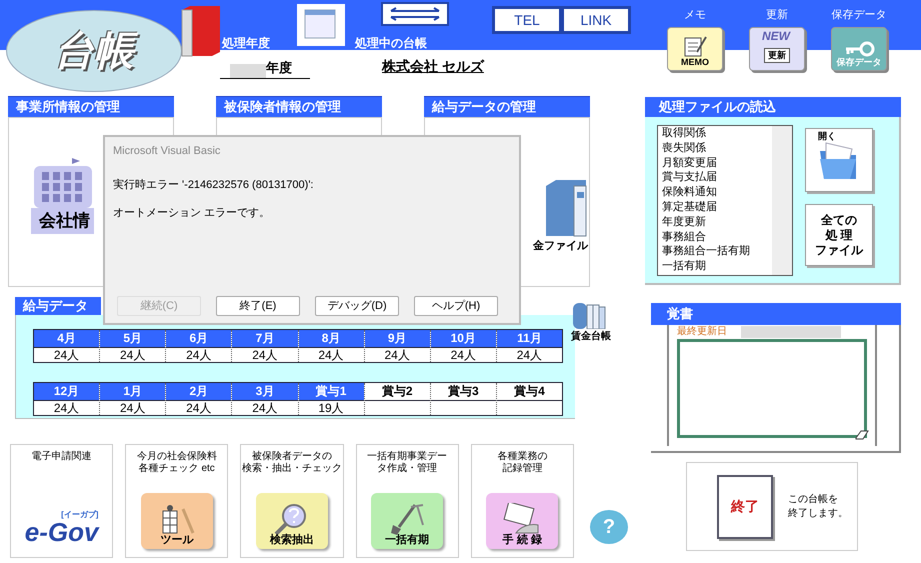  Describe the element at coordinates (61, 532) in the screenshot. I see `egov-logo: e-Gov` at that location.